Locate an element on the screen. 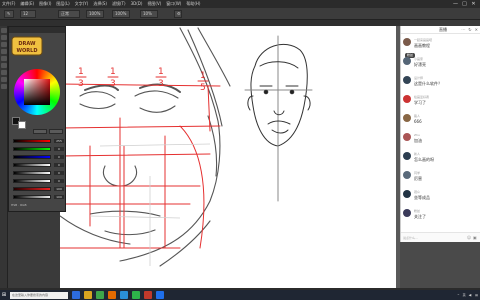  gray-value-2: 0 is located at coordinates (59, 173).